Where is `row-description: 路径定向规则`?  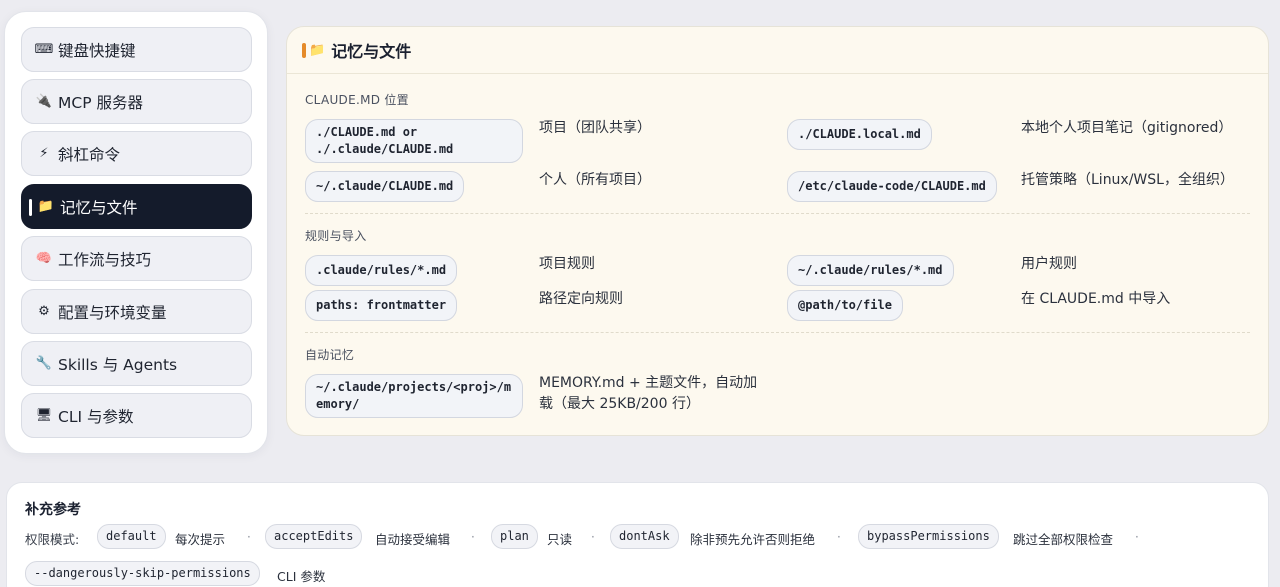
row-description: 路径定向规则 is located at coordinates (581, 299).